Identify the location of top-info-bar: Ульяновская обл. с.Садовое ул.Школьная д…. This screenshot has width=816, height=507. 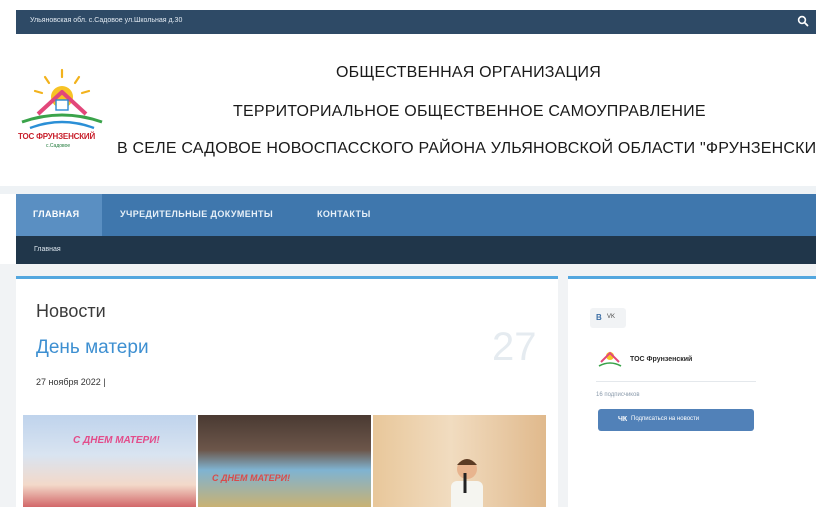
(416, 22).